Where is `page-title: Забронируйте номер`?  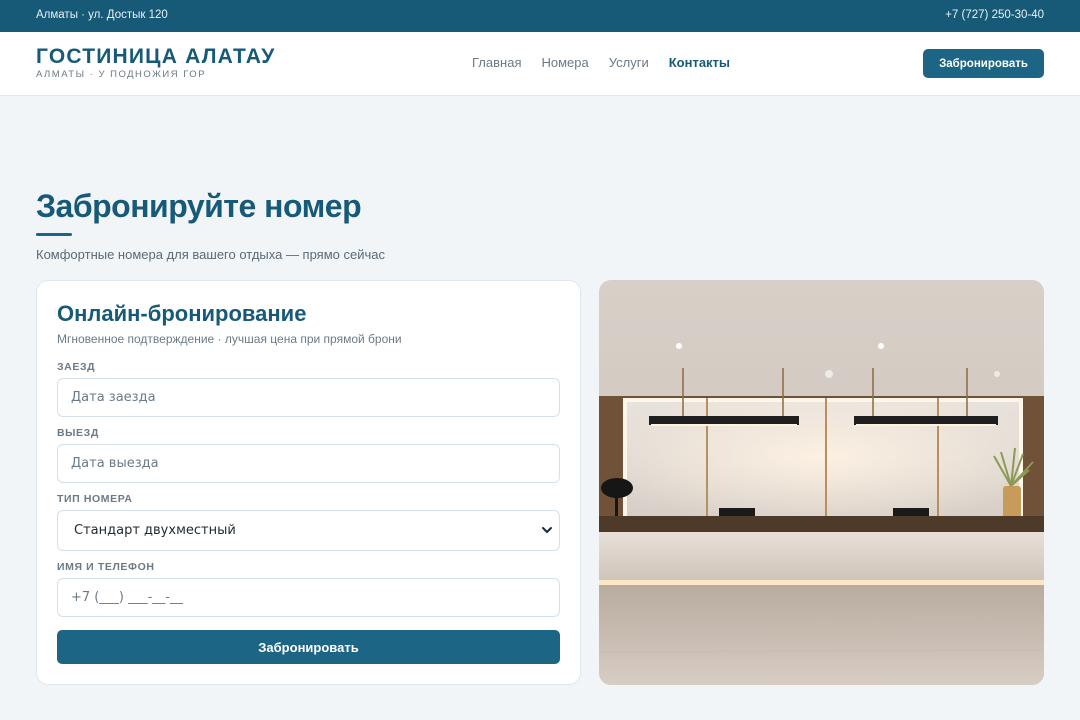
page-title: Забронируйте номер is located at coordinates (199, 206).